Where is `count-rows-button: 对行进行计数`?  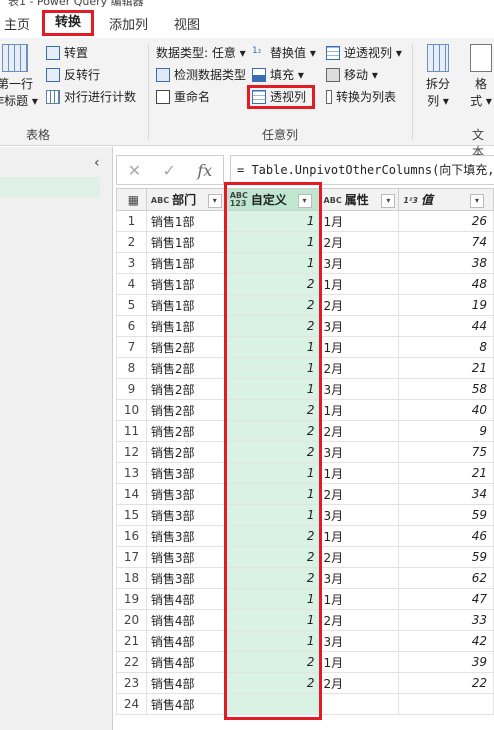
count-rows-button: 对行进行计数 is located at coordinates (91, 96).